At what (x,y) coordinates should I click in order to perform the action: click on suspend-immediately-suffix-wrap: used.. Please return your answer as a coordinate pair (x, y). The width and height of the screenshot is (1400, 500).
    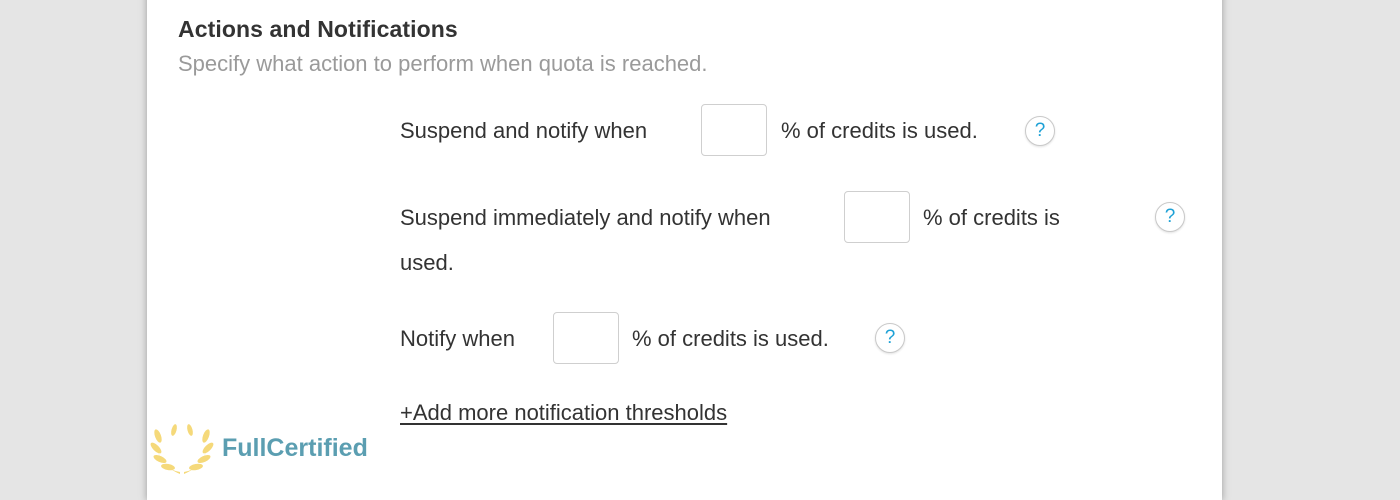
    Looking at the image, I should click on (427, 262).